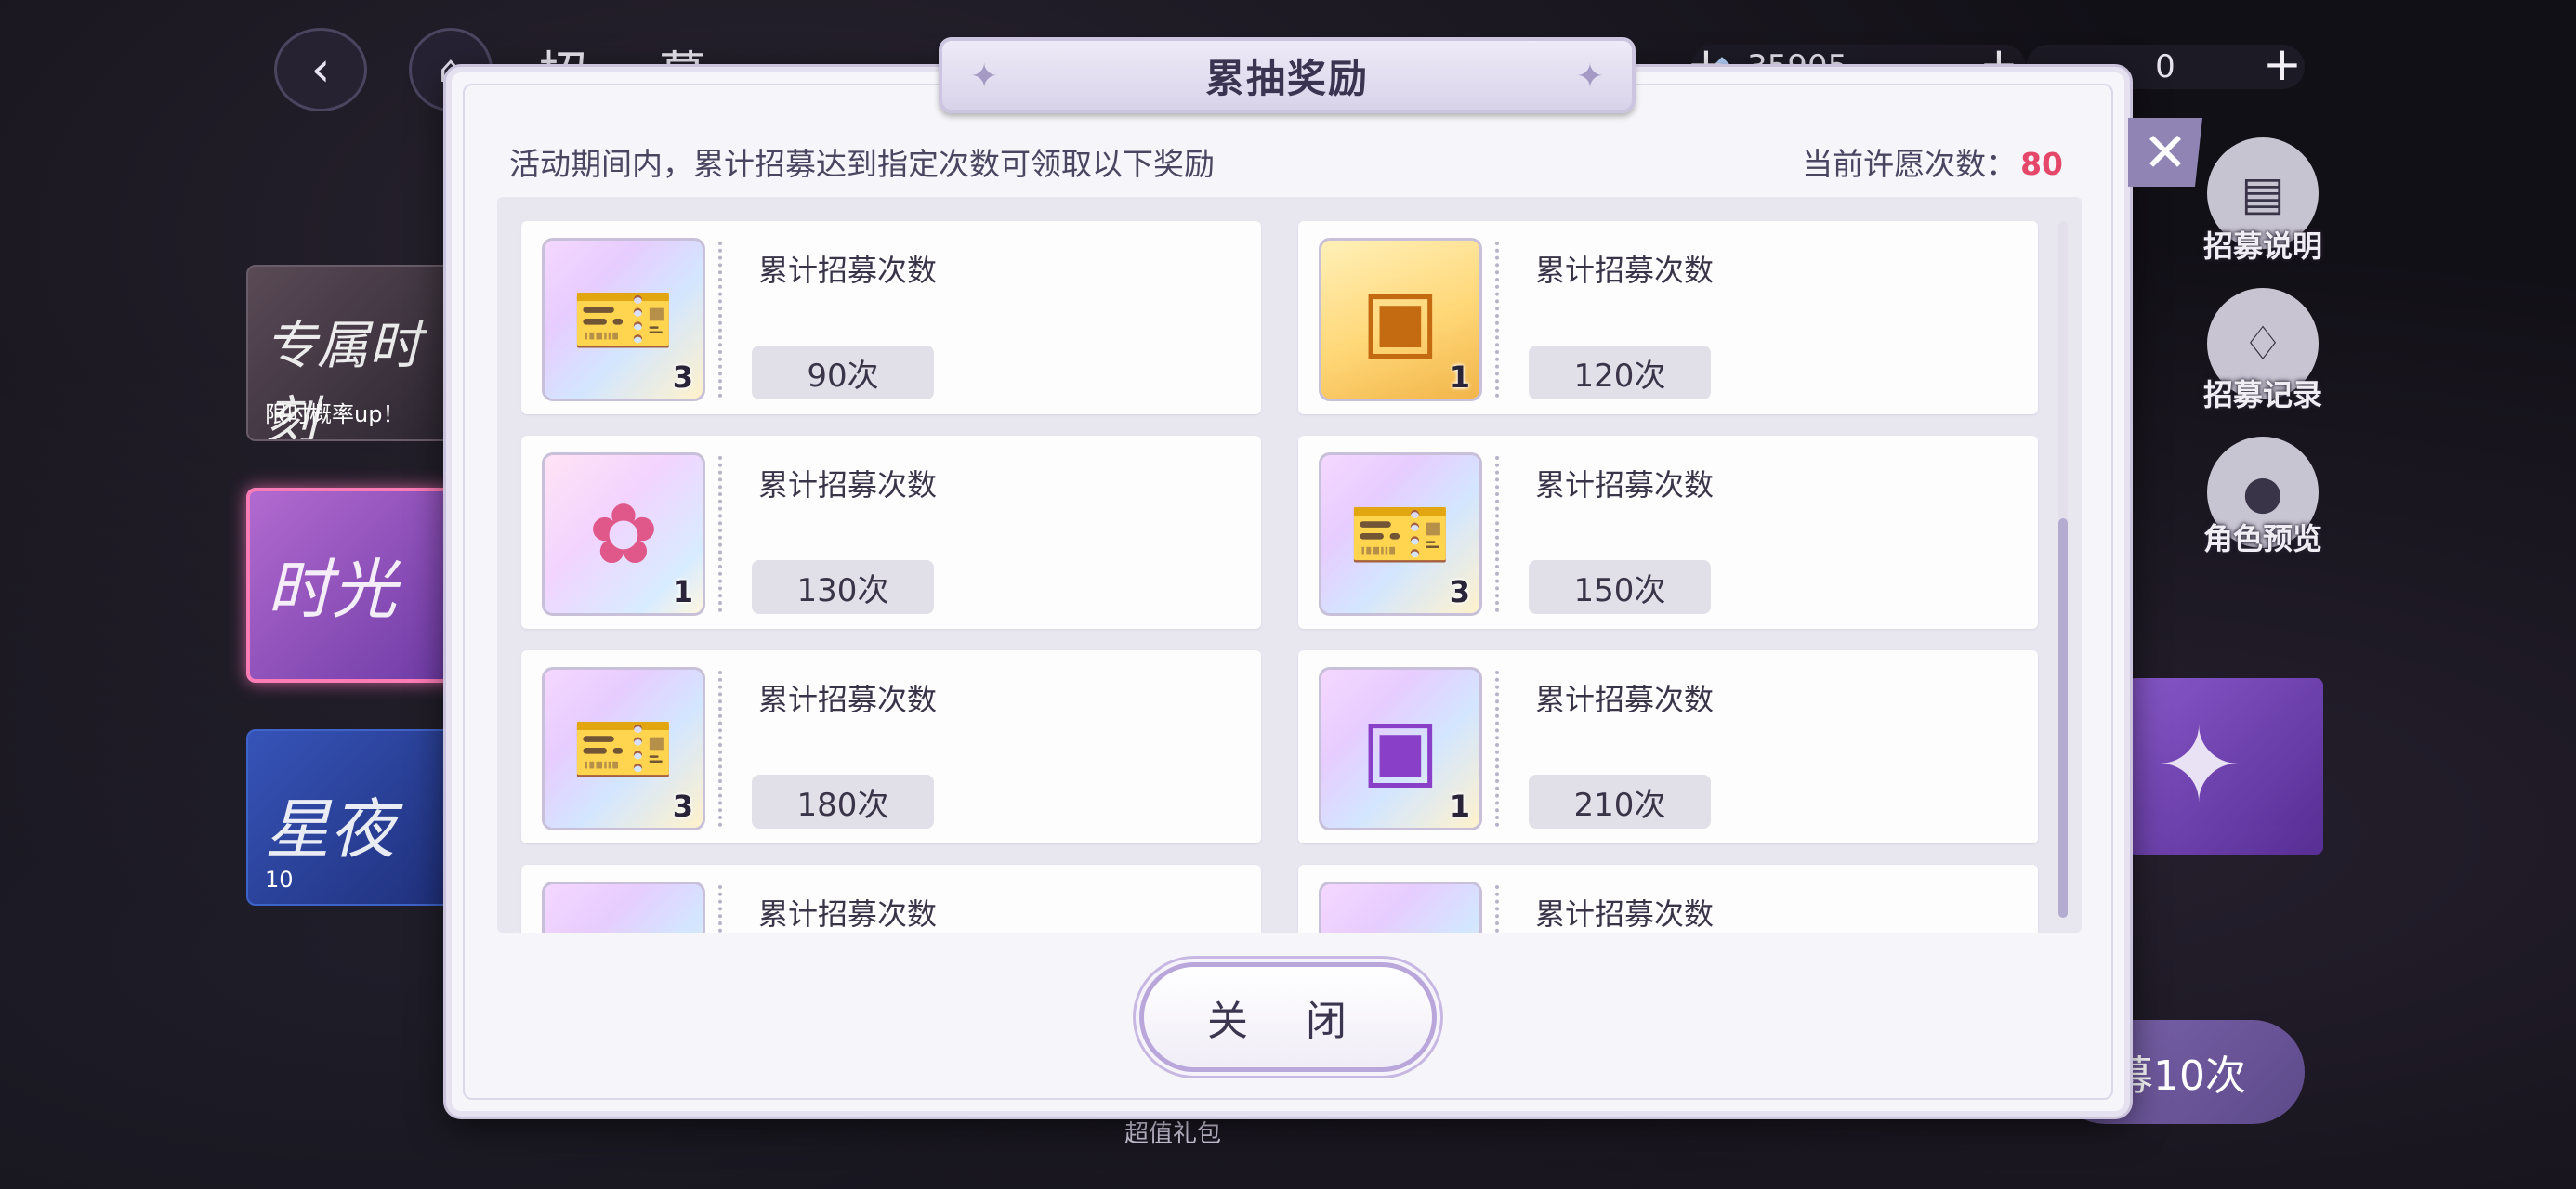 The image size is (2576, 1189). What do you see at coordinates (862, 164) in the screenshot?
I see `dialog-description: 活动期间内，累计招募达到指定次数可领取以下奖励` at bounding box center [862, 164].